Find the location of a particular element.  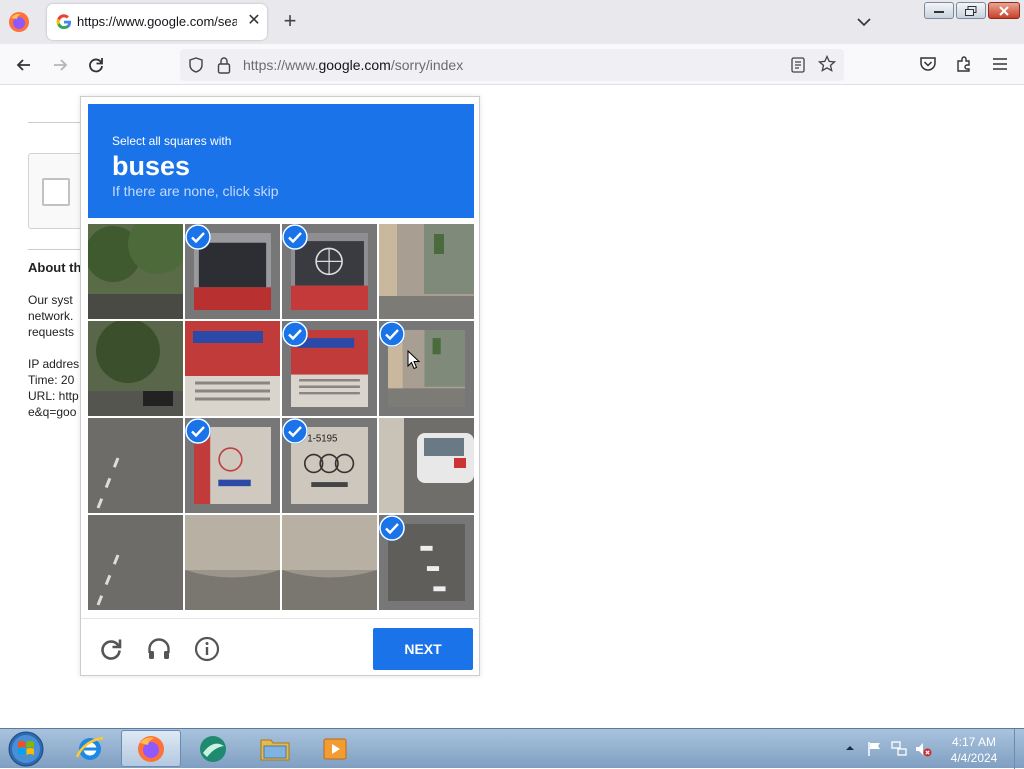

reader-view-icon is located at coordinates (798, 65).